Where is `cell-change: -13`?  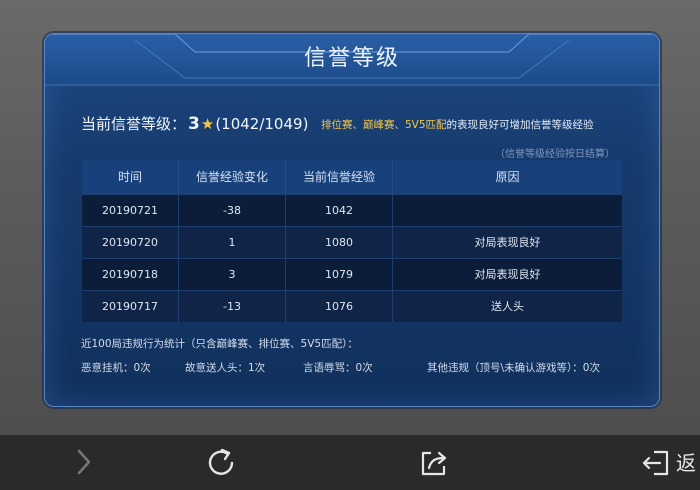
cell-change: -13 is located at coordinates (231, 306).